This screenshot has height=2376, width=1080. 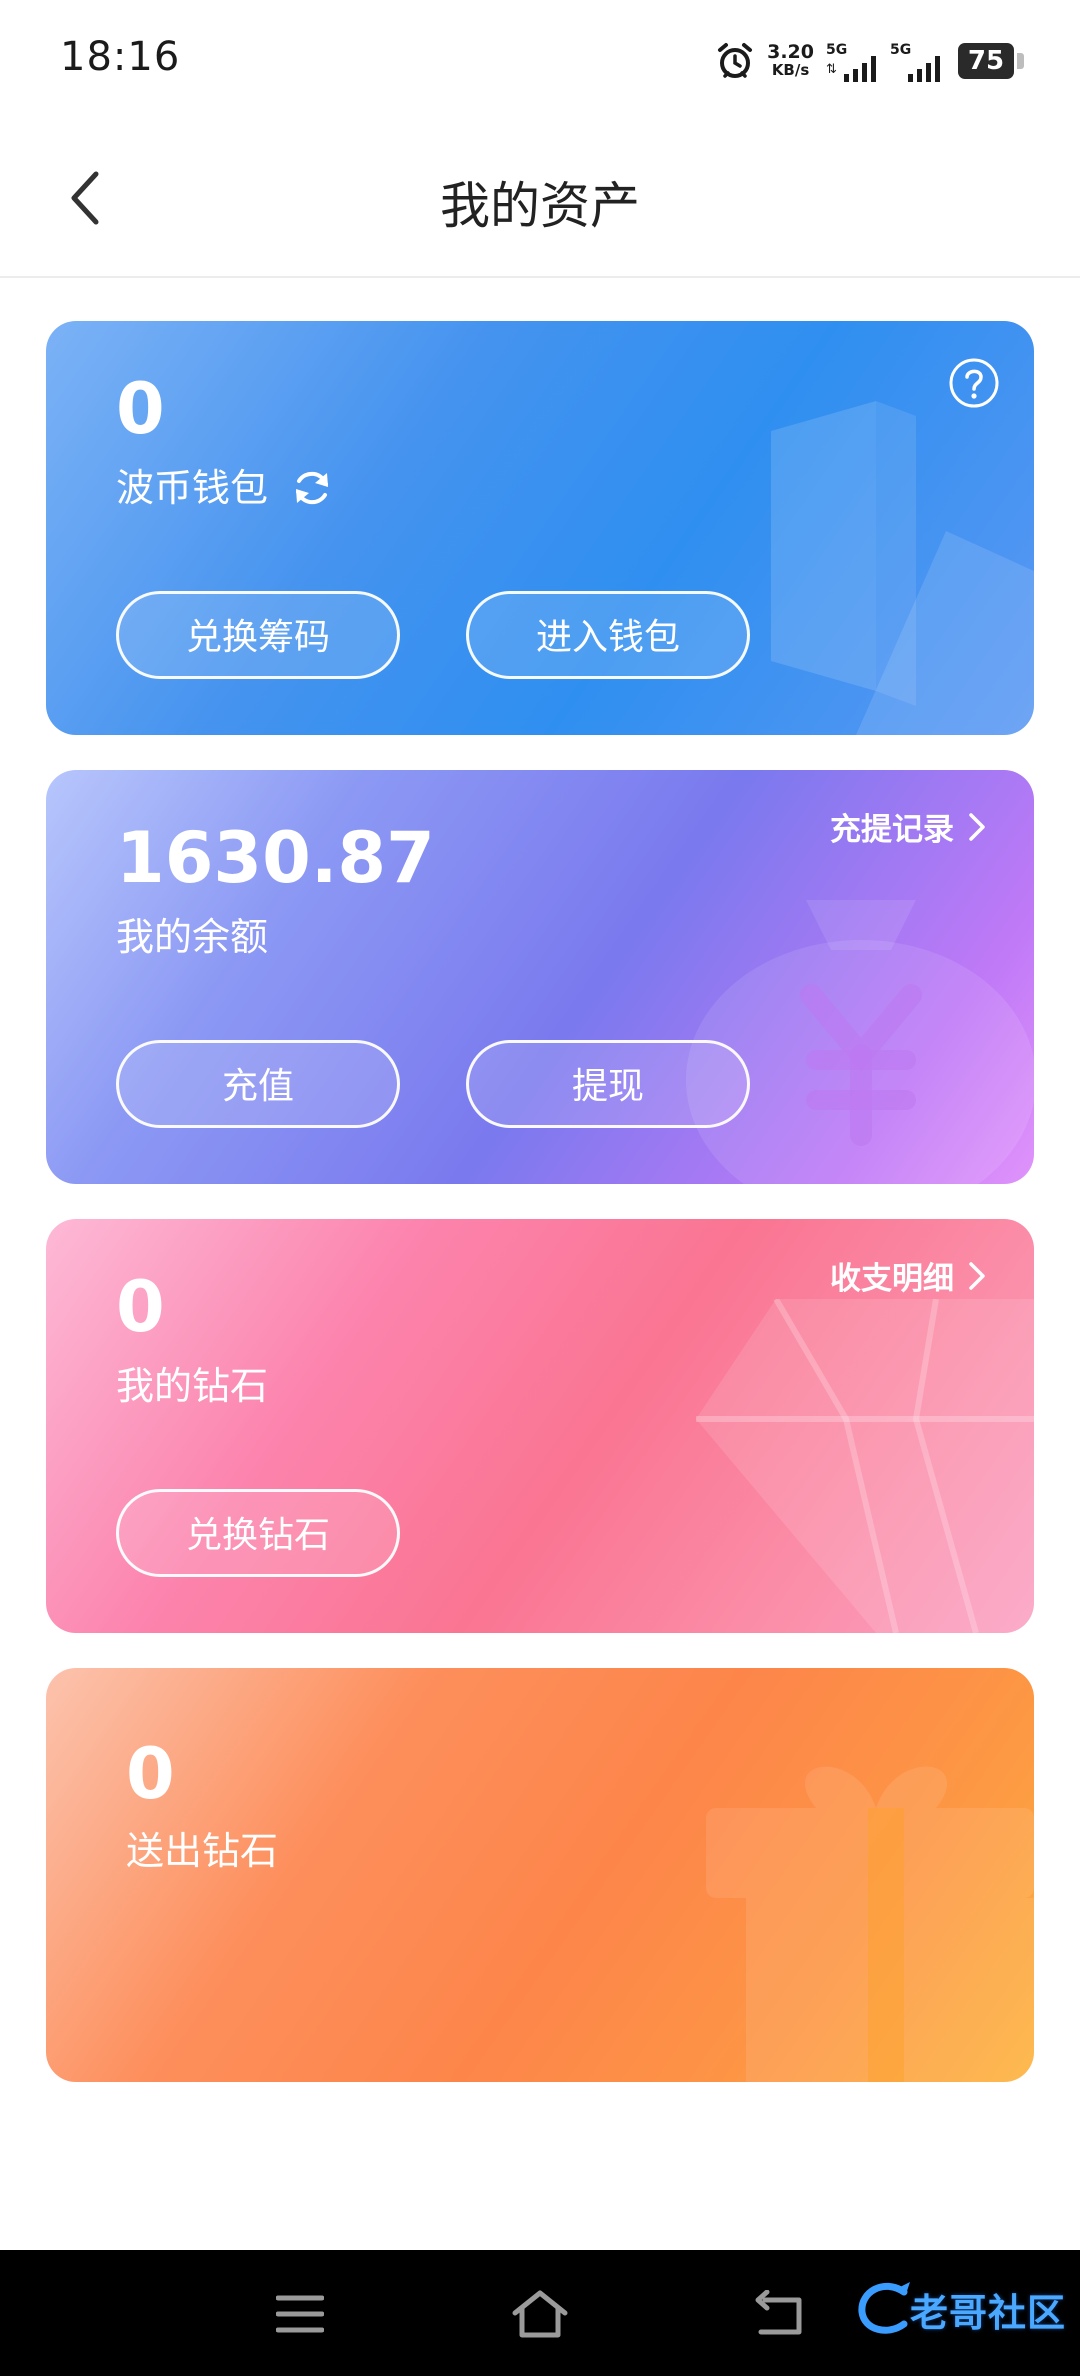 What do you see at coordinates (608, 1084) in the screenshot?
I see `withdraw-button: 提现` at bounding box center [608, 1084].